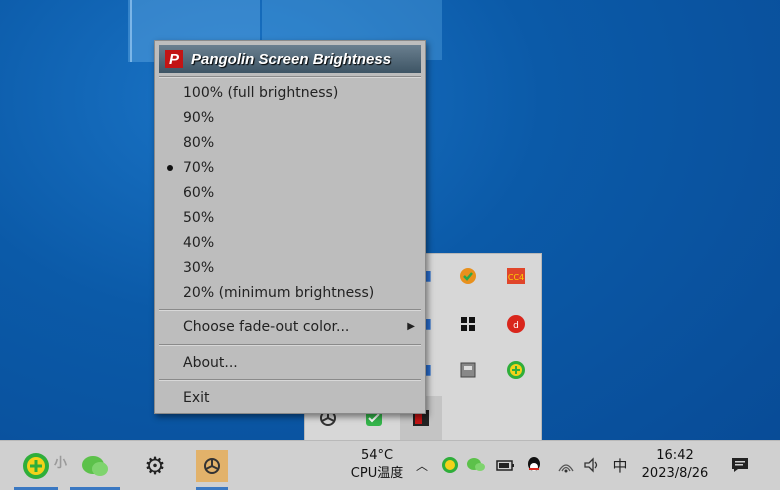 The height and width of the screenshot is (490, 780). Describe the element at coordinates (290, 168) in the screenshot. I see `menu-item-brightness-70: 70%` at that location.